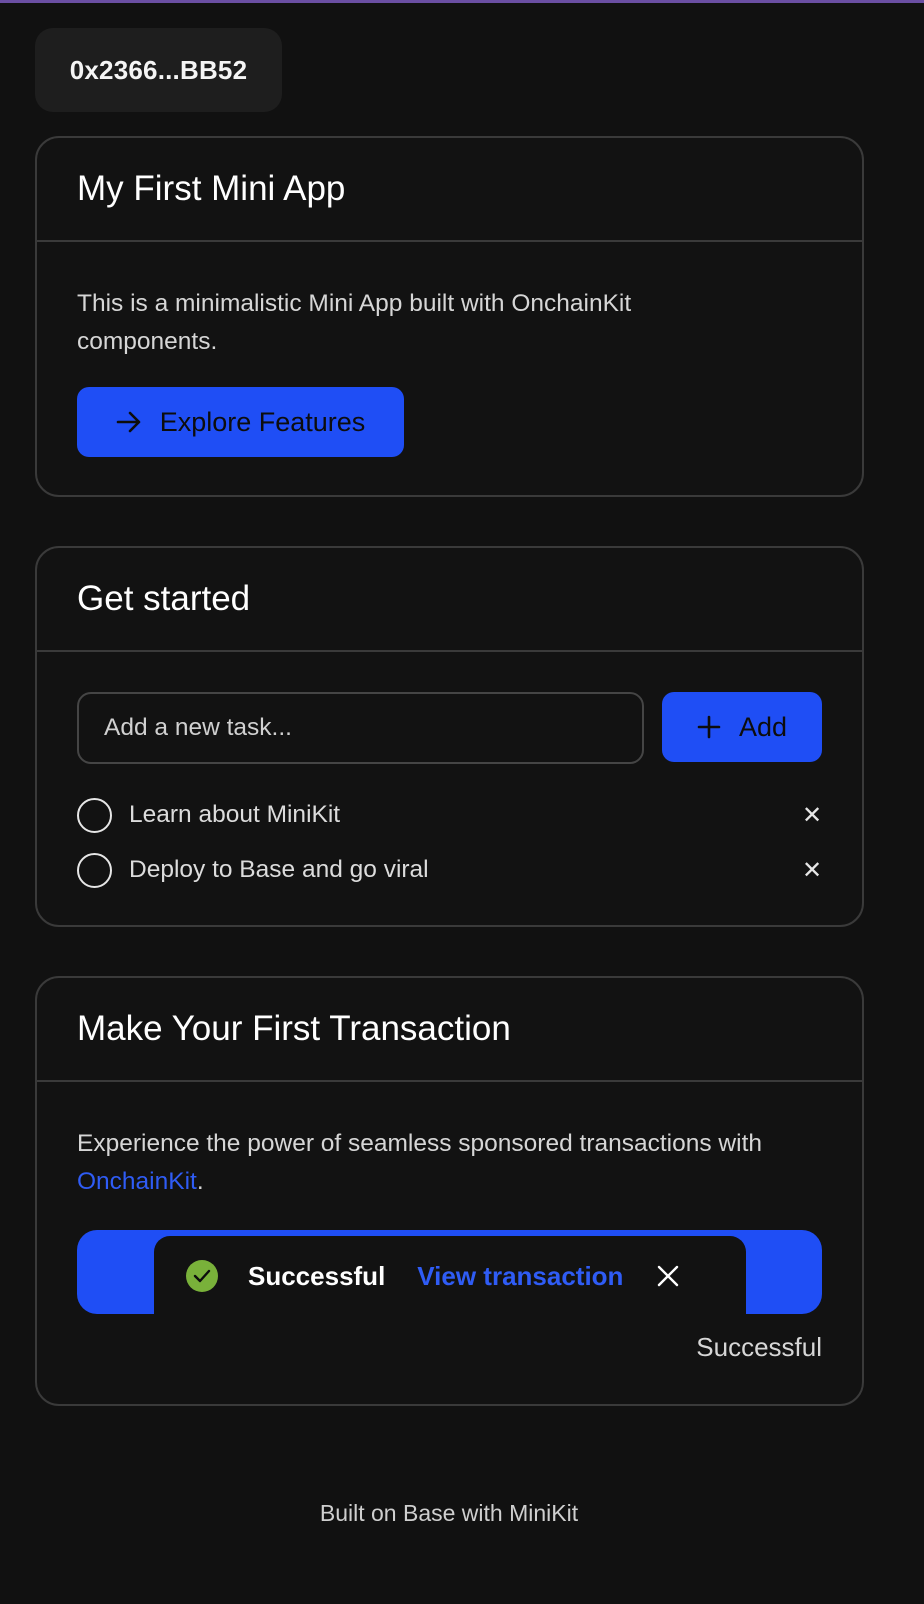 The image size is (924, 1604). Describe the element at coordinates (763, 726) in the screenshot. I see `add-task-label: Add` at that location.